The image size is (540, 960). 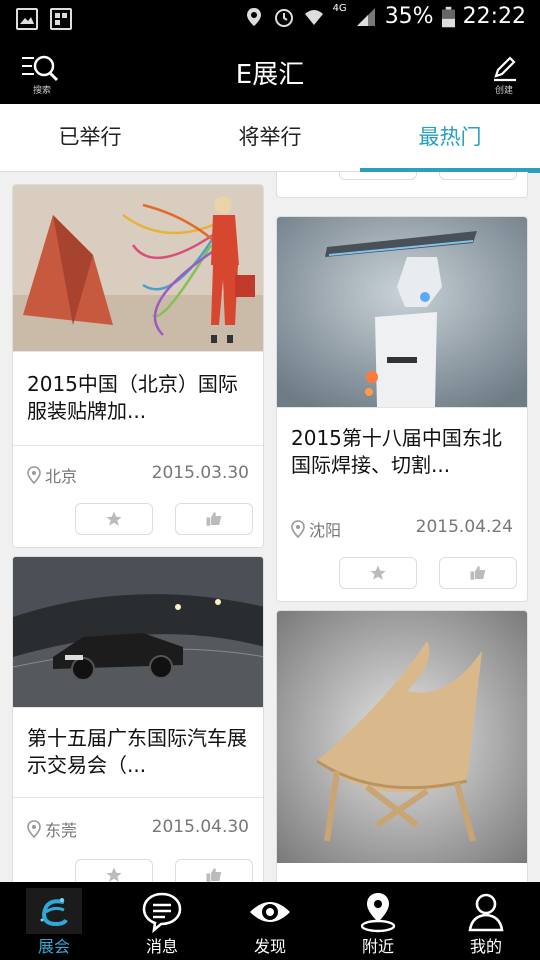 I want to click on location-text: 北京, so click(x=61, y=476).